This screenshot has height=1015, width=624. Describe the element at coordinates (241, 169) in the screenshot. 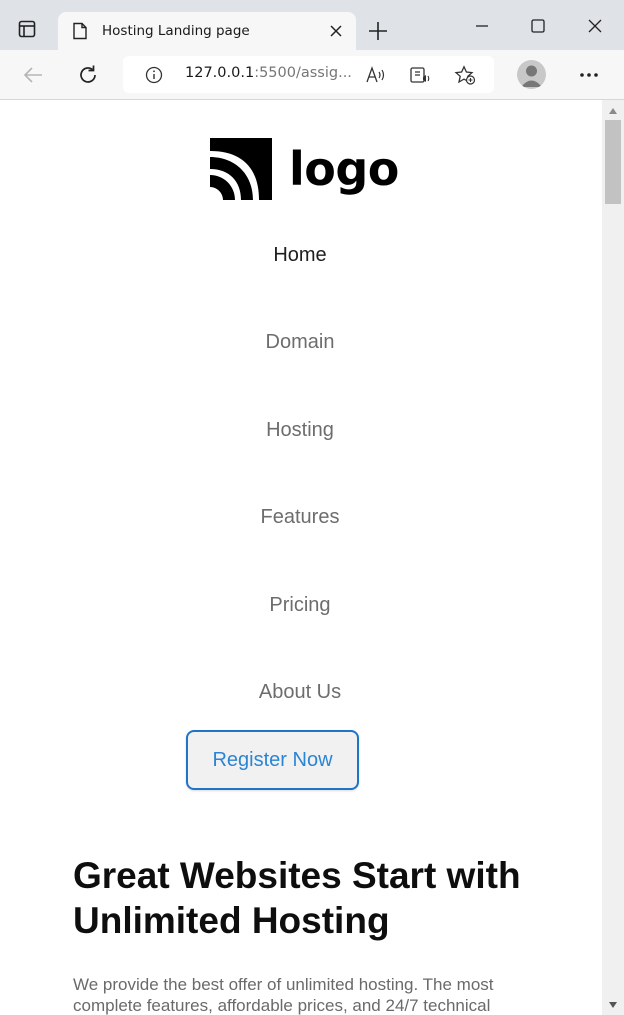

I see `logo-mark-icon` at that location.